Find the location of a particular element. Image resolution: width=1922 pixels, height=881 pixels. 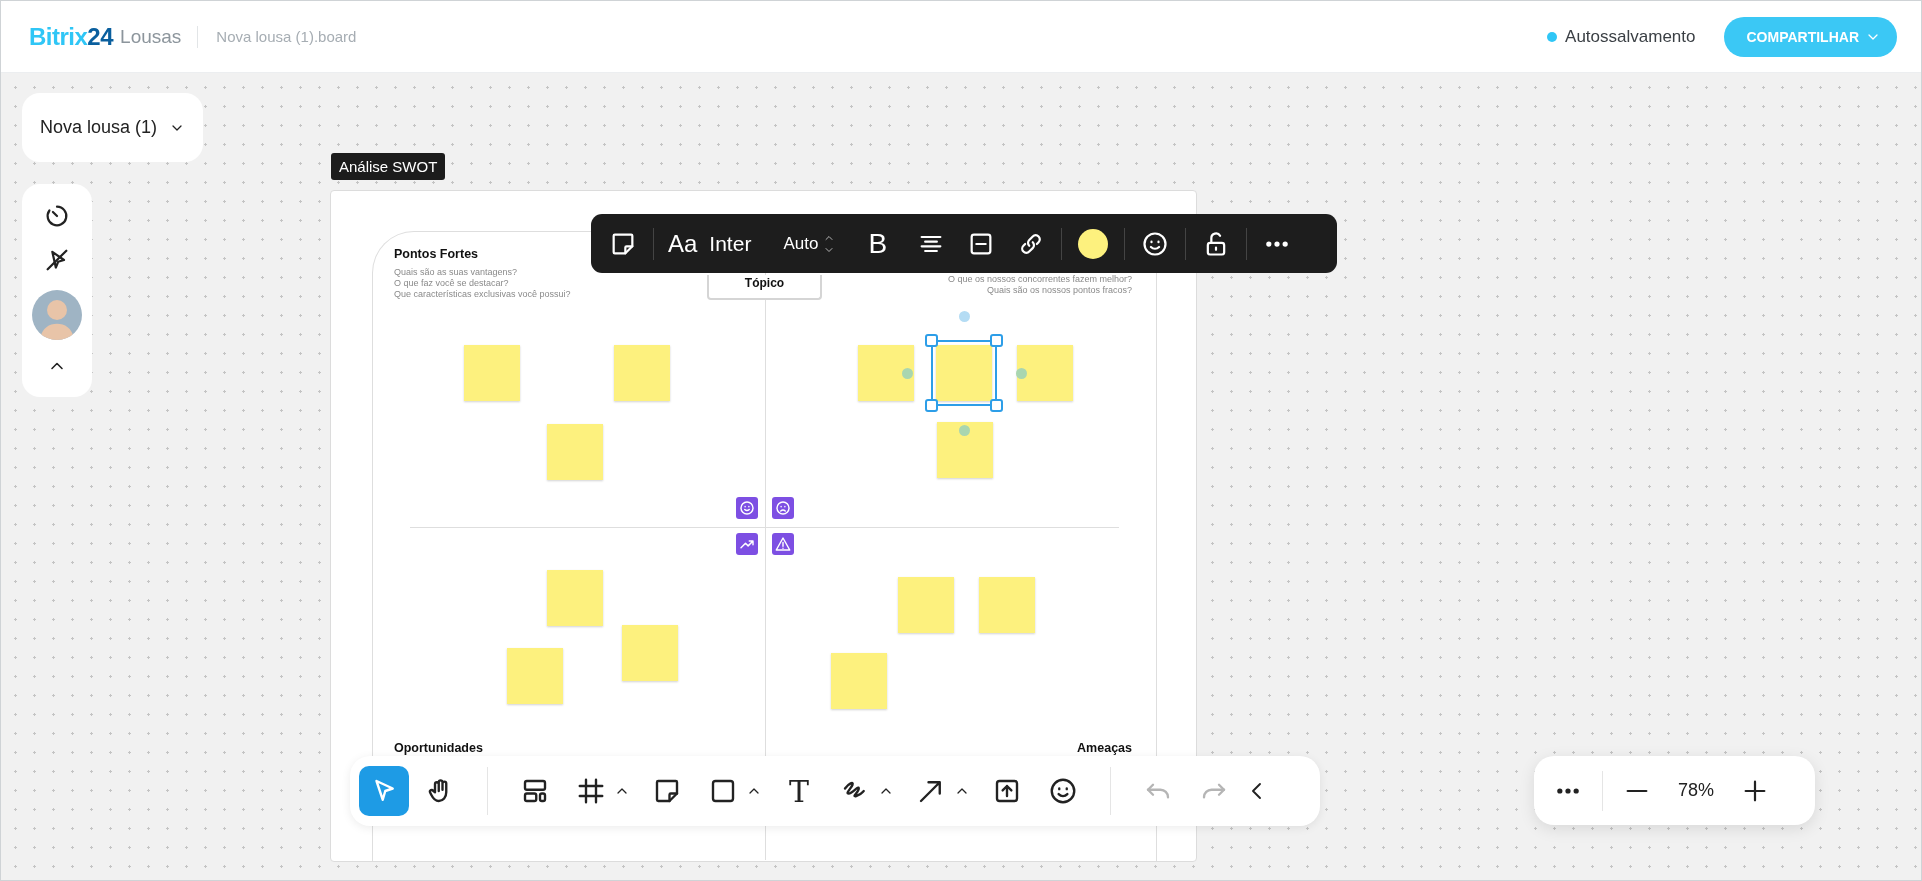

question-text: Quais são as suas vantagens? O que faz você se destacar? Que características exclusivas você possui? is located at coordinates (482, 283).